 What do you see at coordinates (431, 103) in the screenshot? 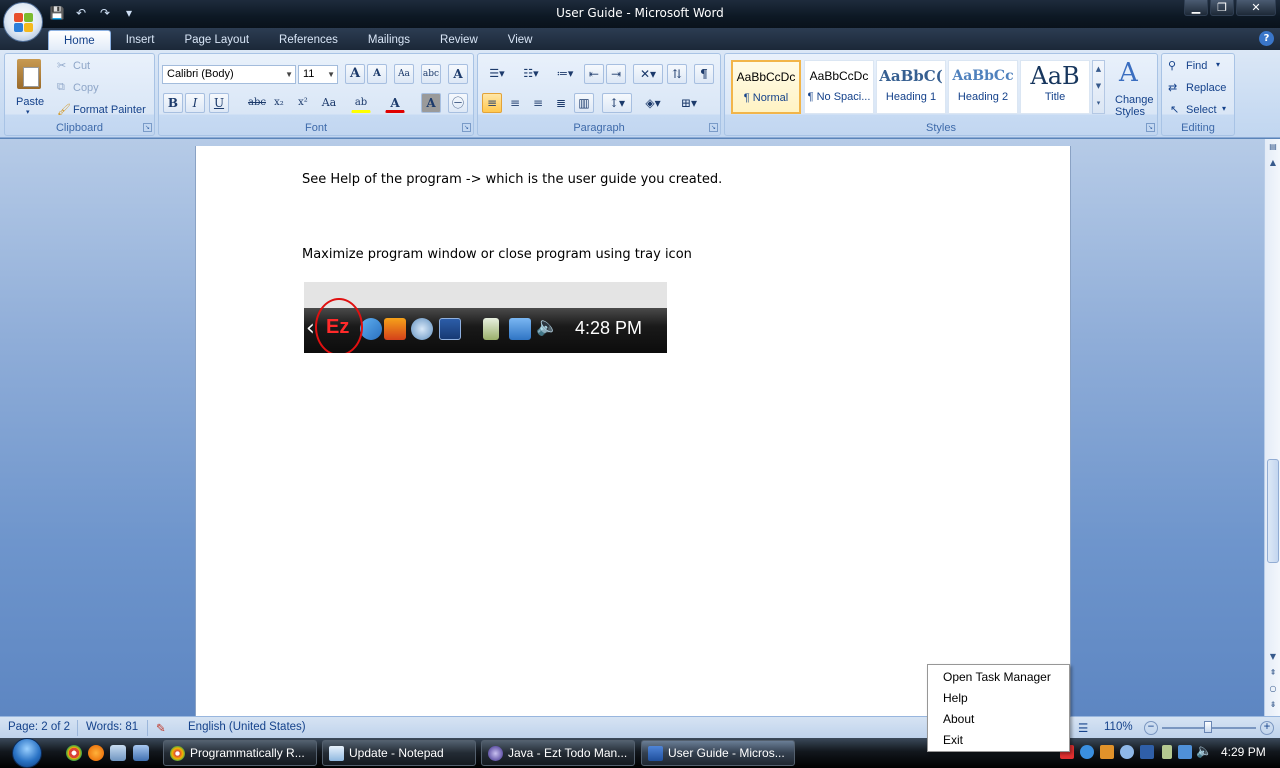
I see `character-shading-button: A` at bounding box center [431, 103].